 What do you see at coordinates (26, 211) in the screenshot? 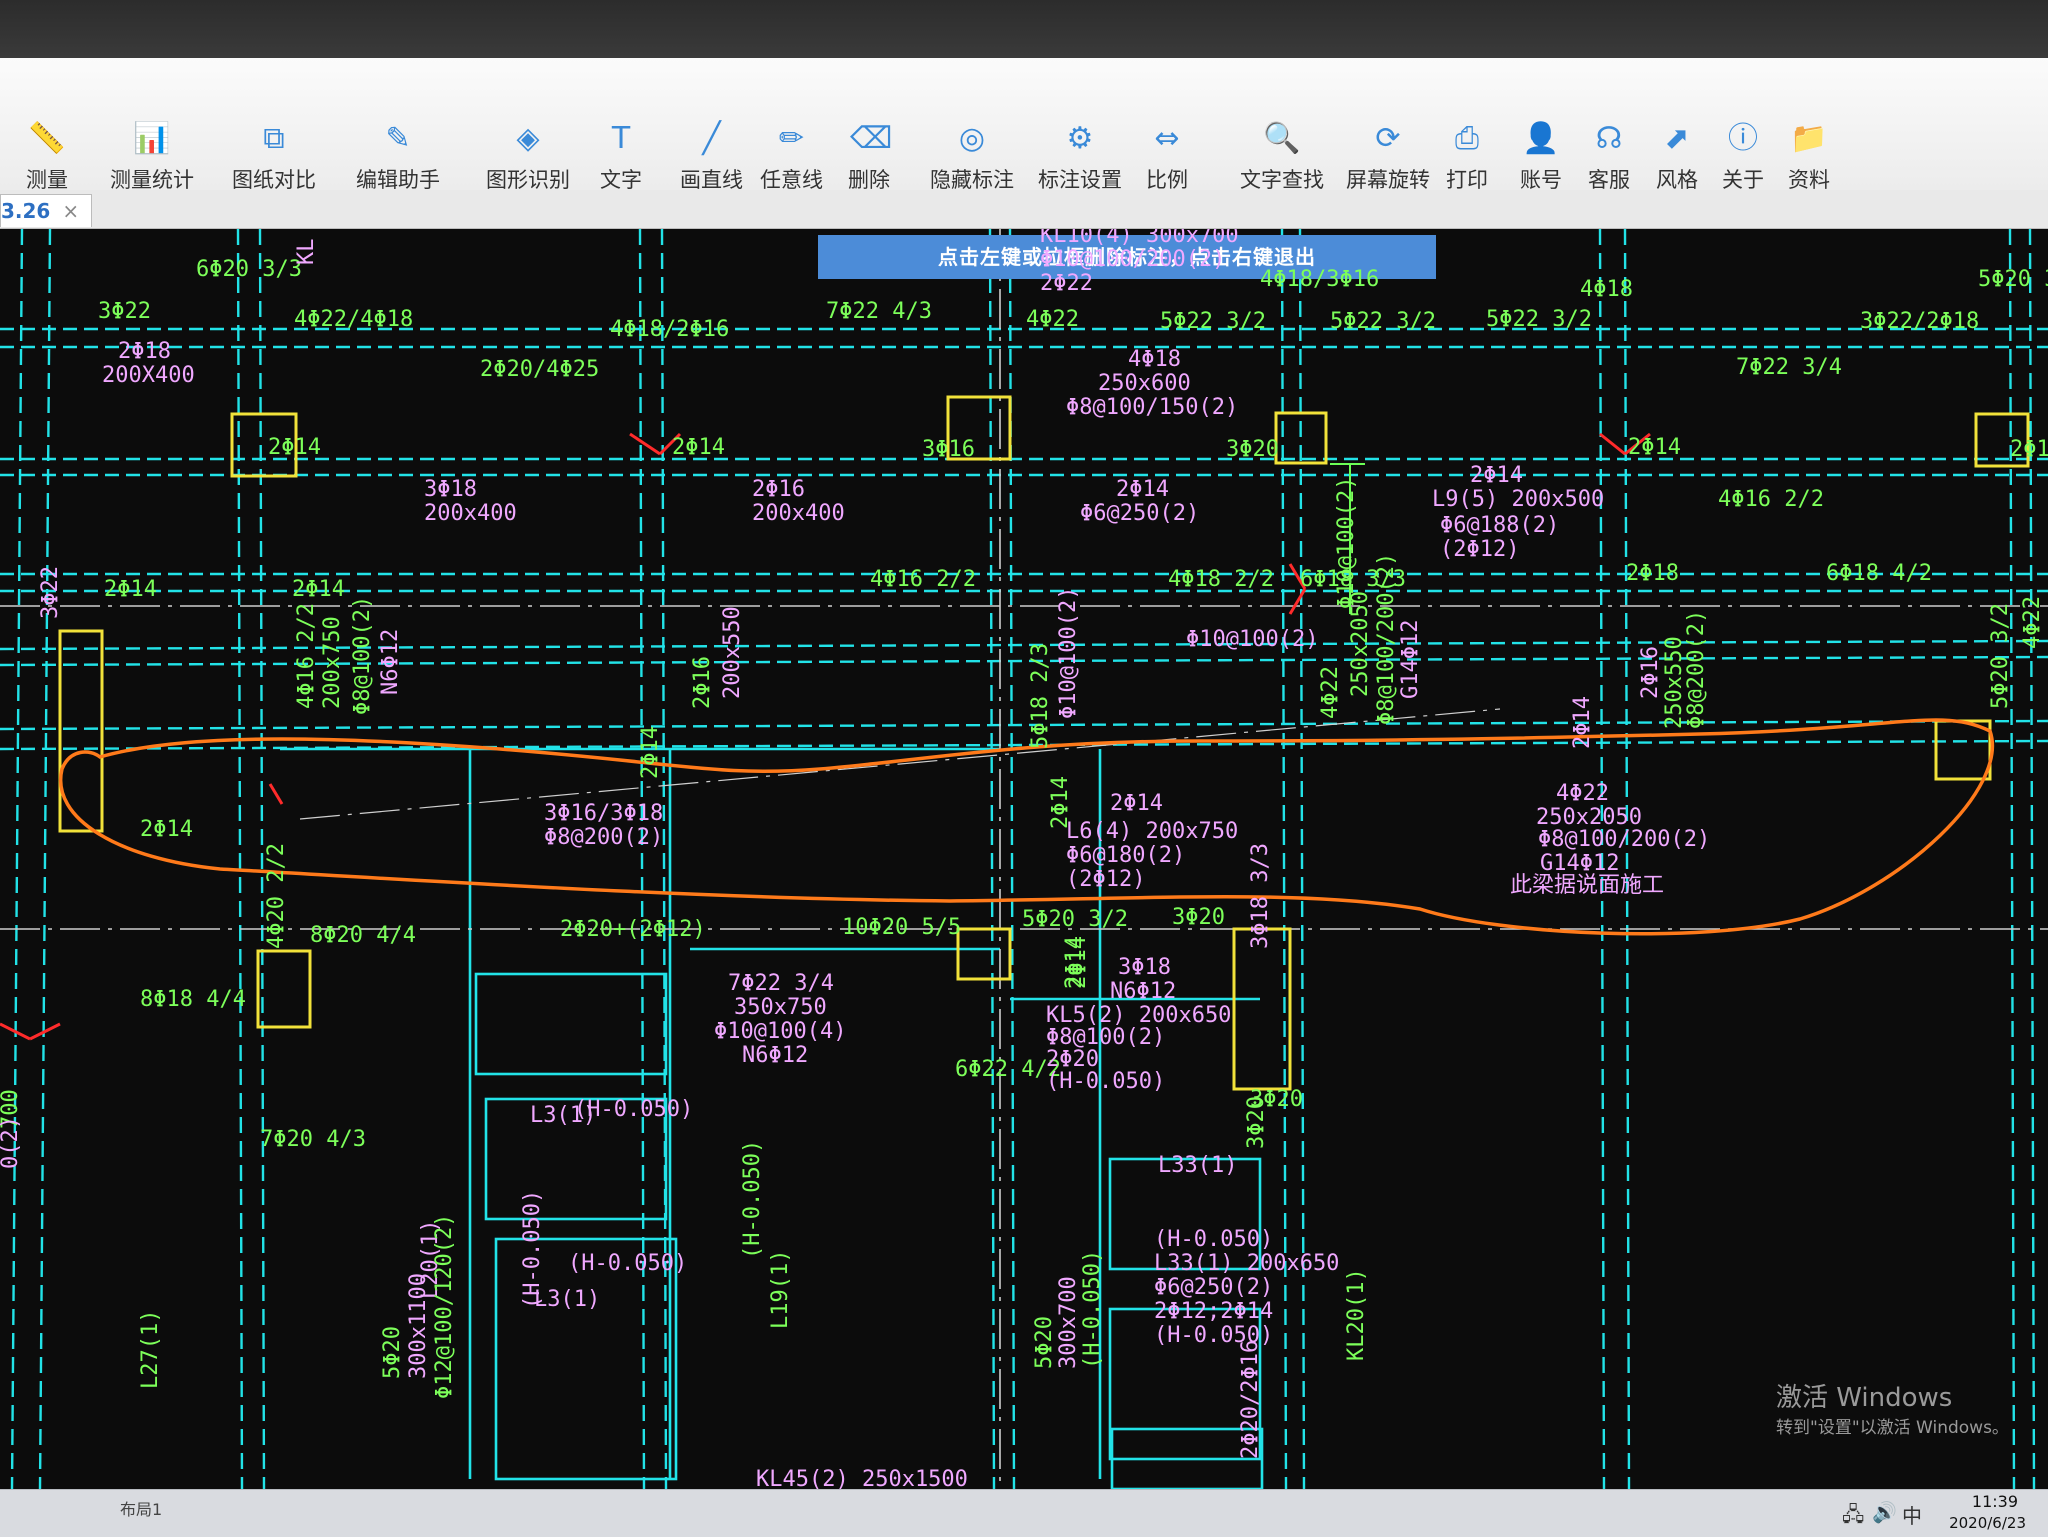
I see `file-tab-label: 3.26` at bounding box center [26, 211].